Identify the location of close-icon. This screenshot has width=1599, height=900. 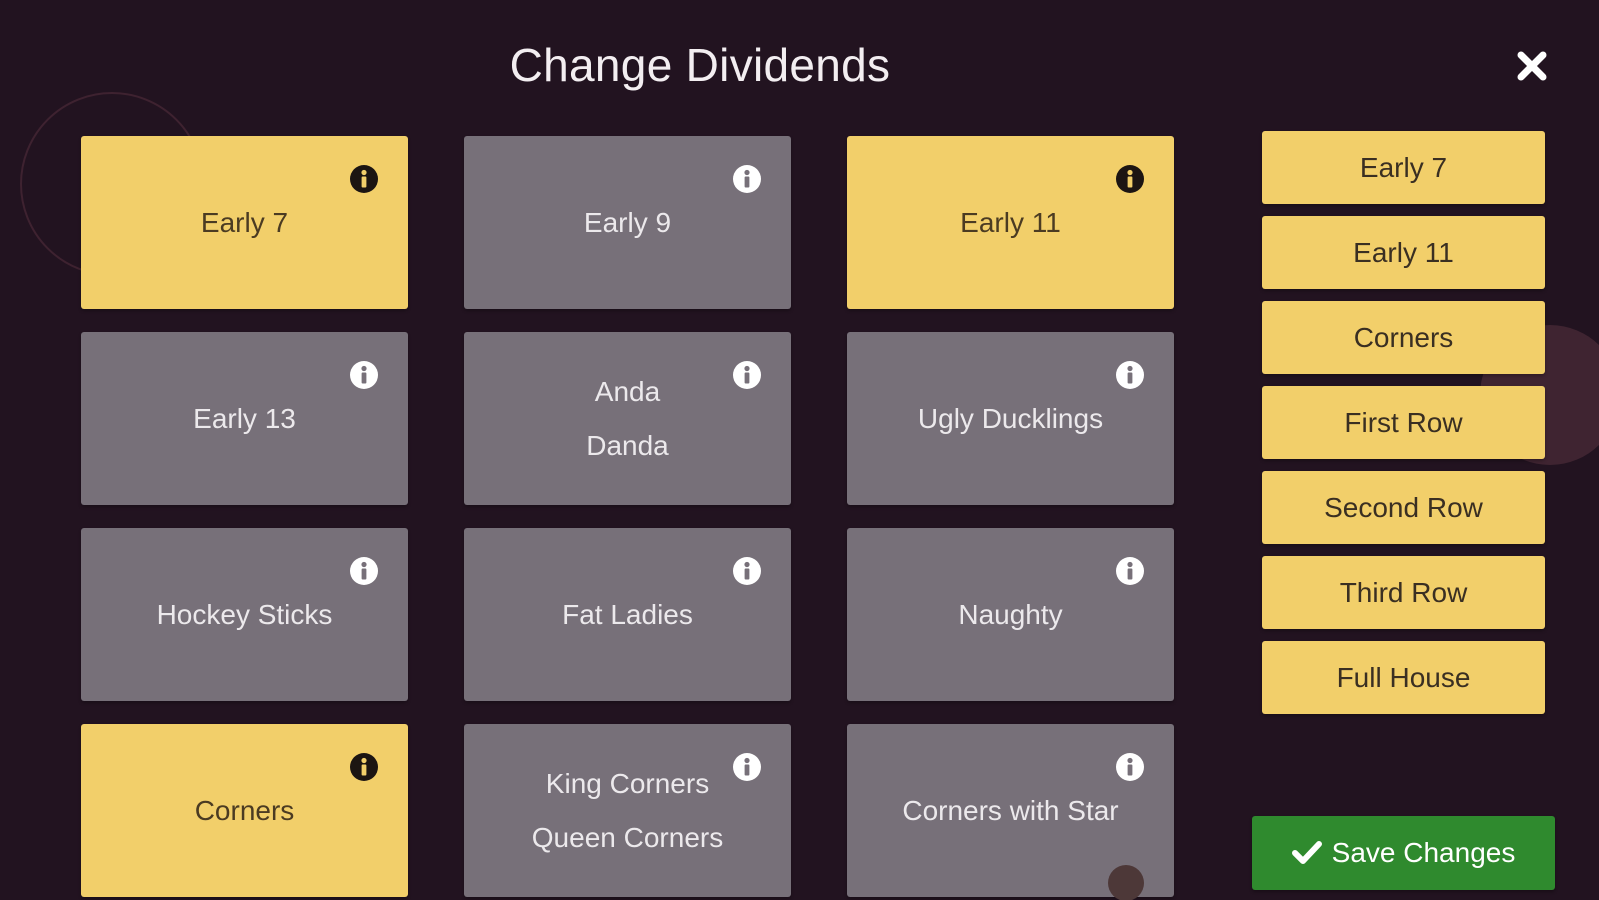
(1532, 66).